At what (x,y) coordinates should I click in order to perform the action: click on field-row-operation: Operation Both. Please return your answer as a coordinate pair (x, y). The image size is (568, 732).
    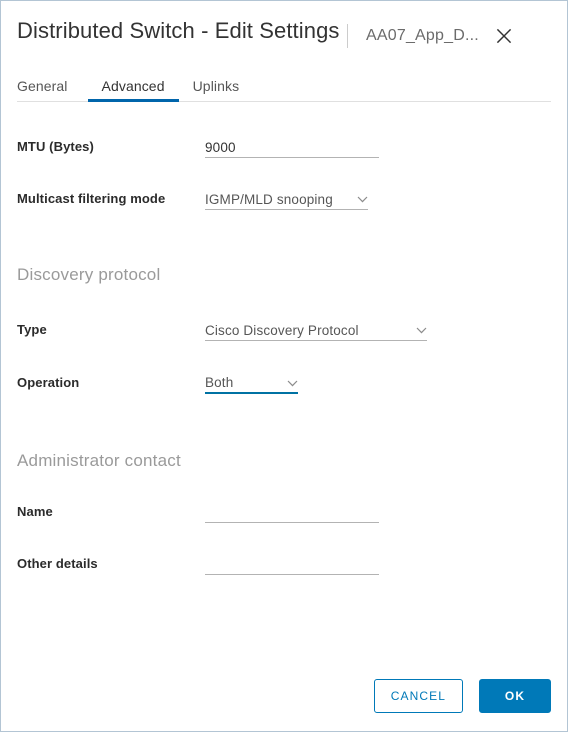
    Looking at the image, I should click on (284, 383).